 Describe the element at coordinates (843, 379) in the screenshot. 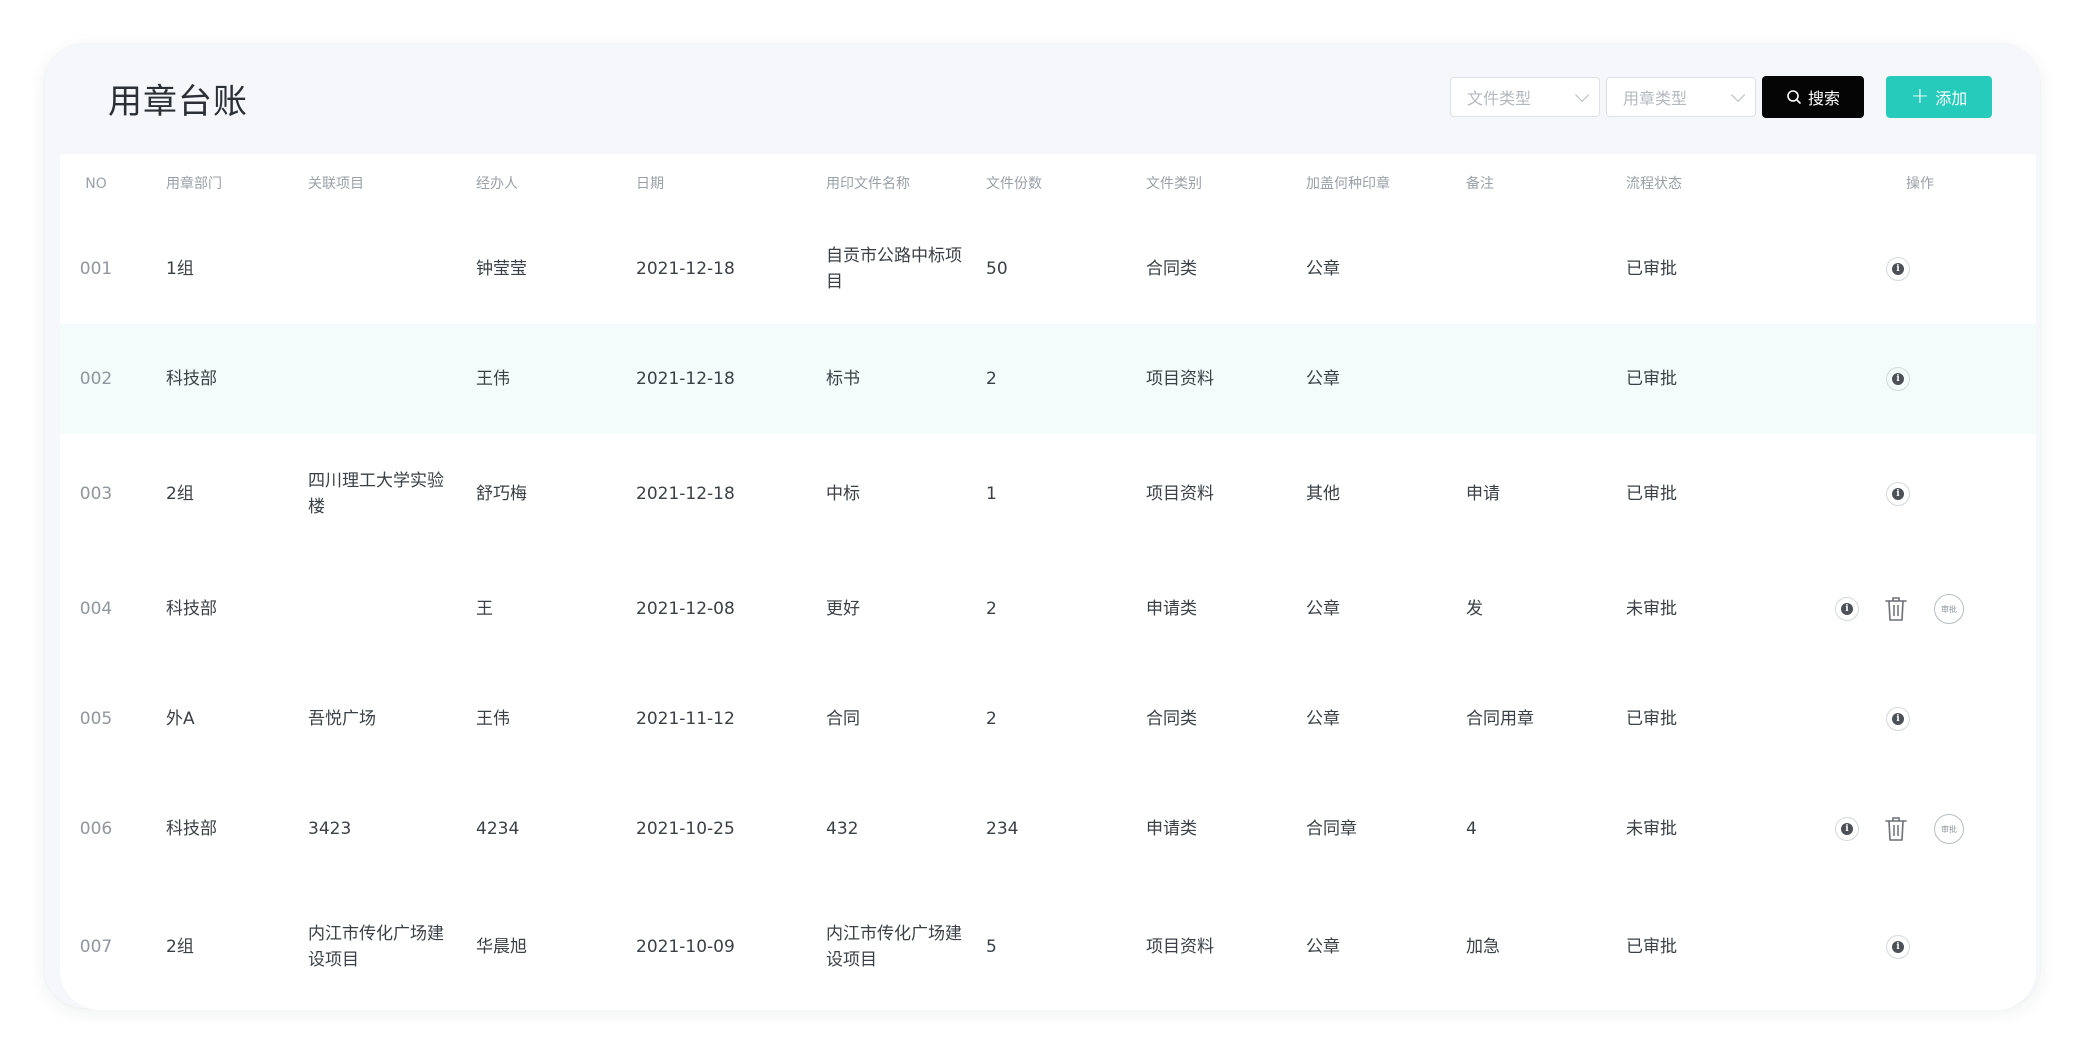

I see `cell-doc-name: 标书` at that location.